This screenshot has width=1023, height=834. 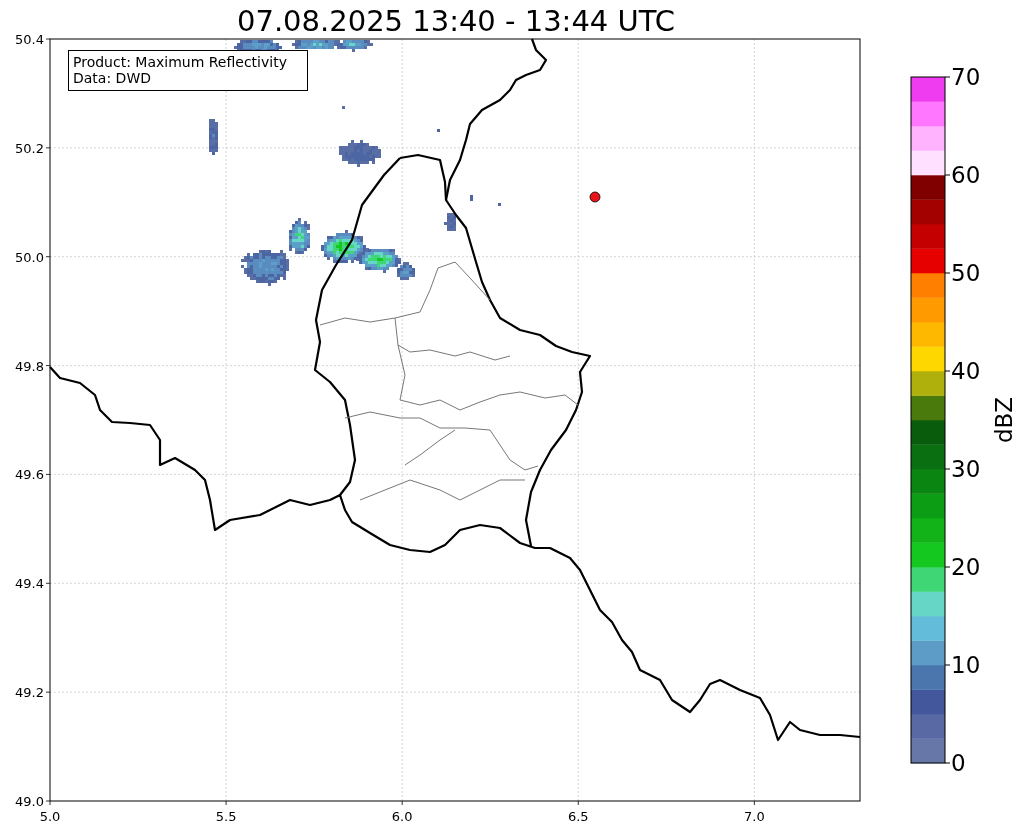 I want to click on location-dot, so click(x=595, y=197).